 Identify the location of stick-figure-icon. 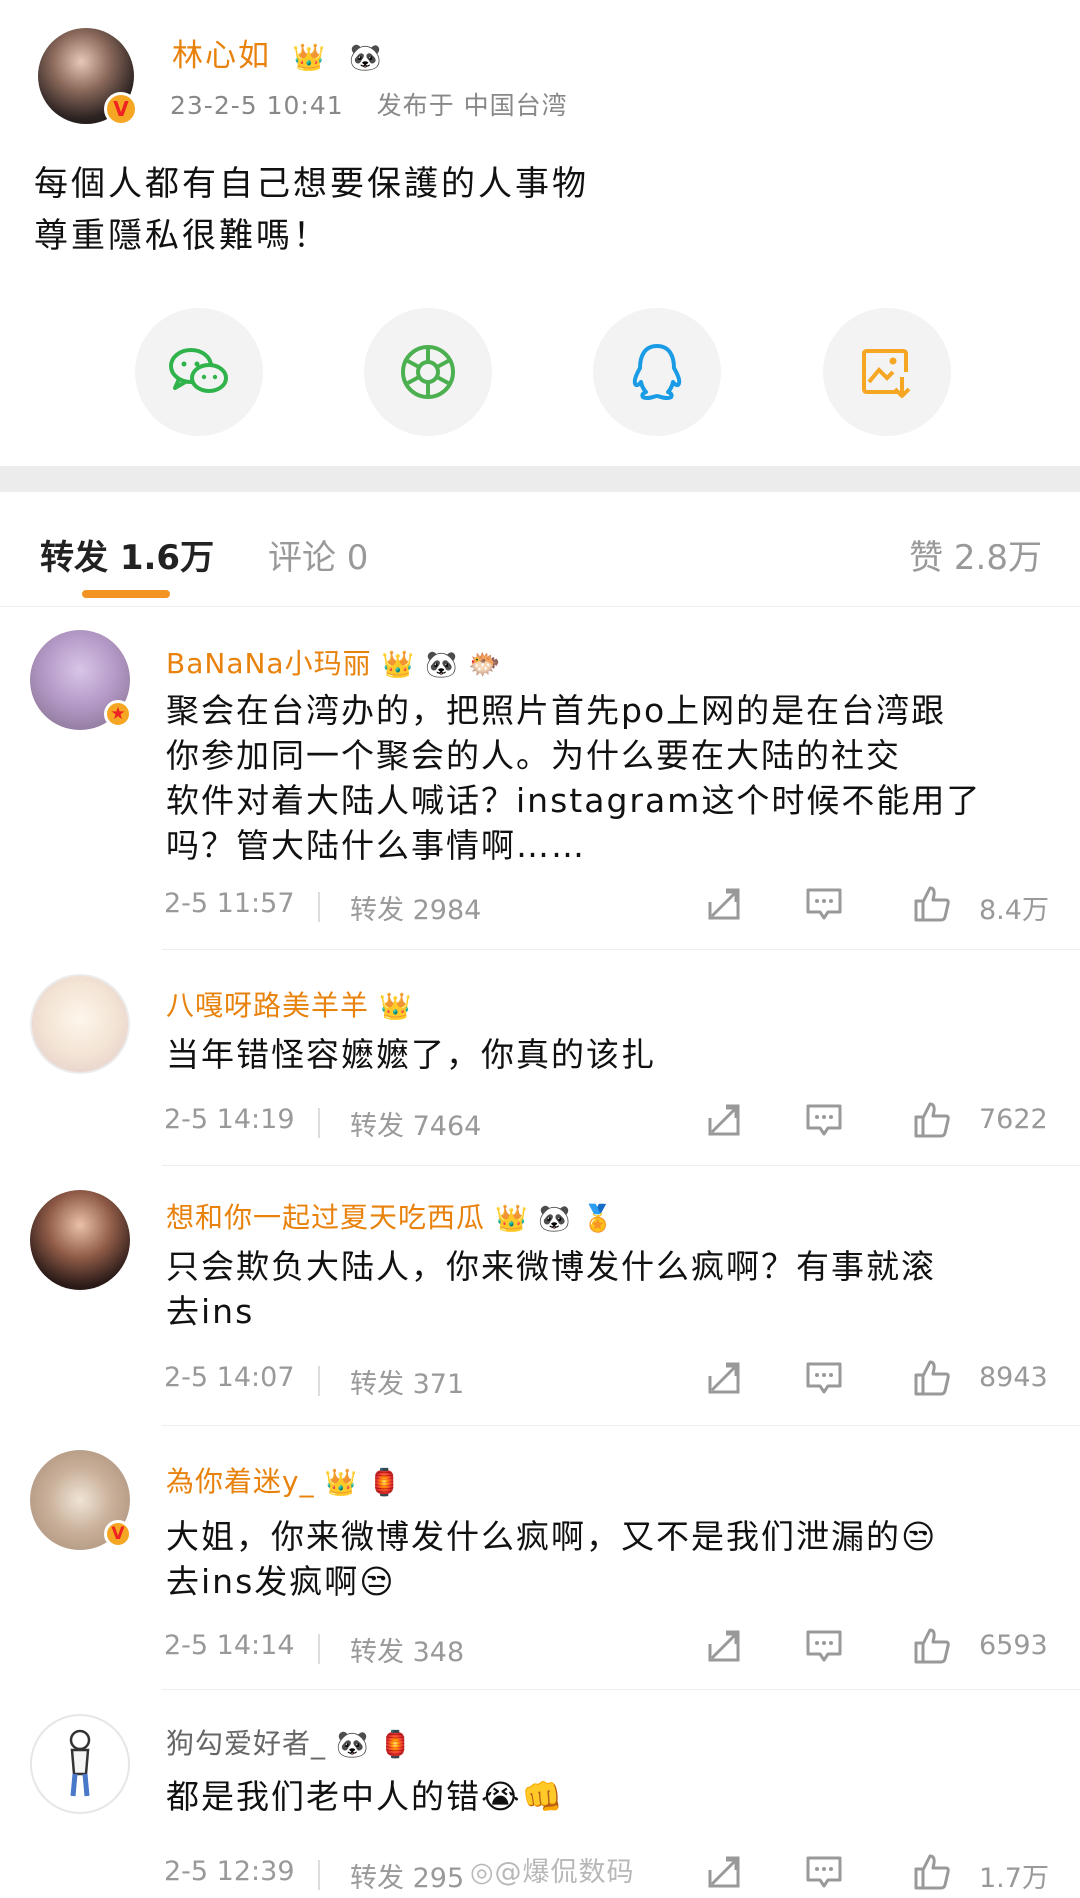
(80, 1763).